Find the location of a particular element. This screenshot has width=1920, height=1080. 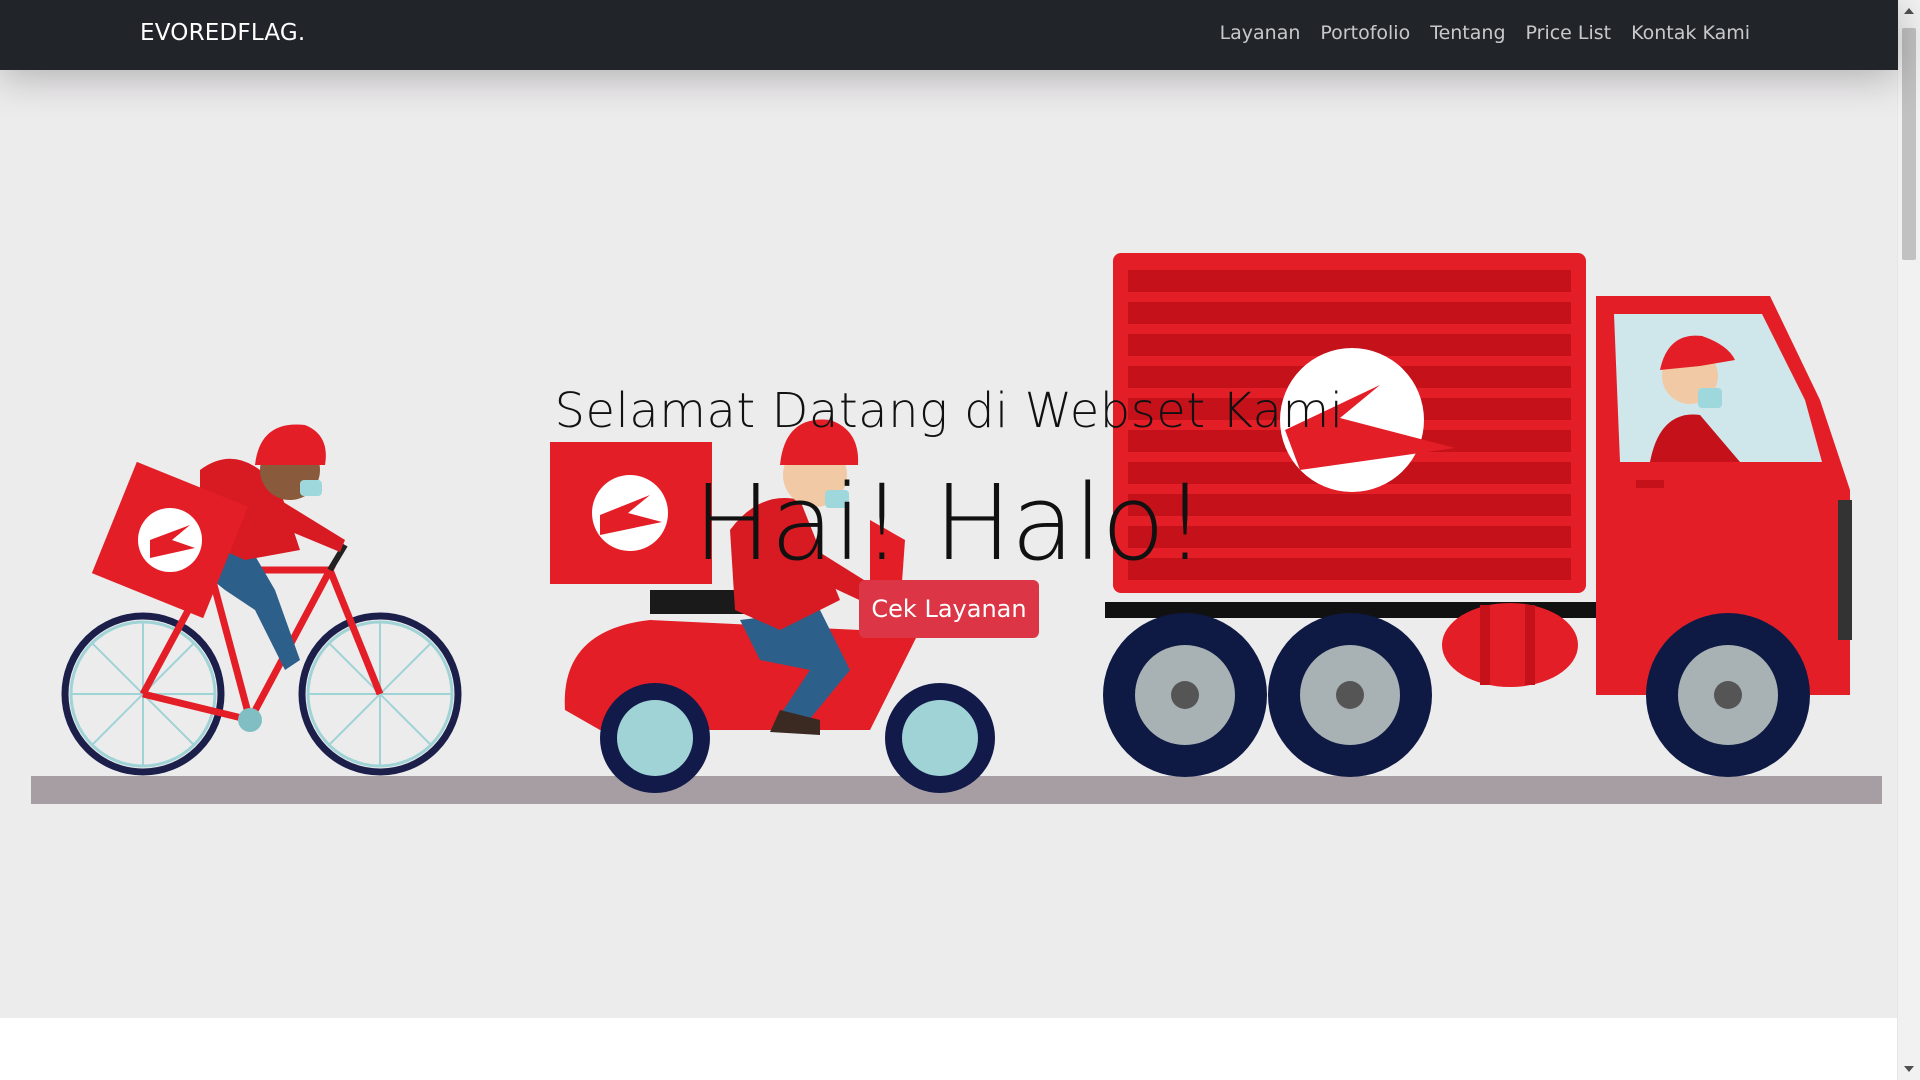

nav-link-price-list: Price List is located at coordinates (1569, 33).